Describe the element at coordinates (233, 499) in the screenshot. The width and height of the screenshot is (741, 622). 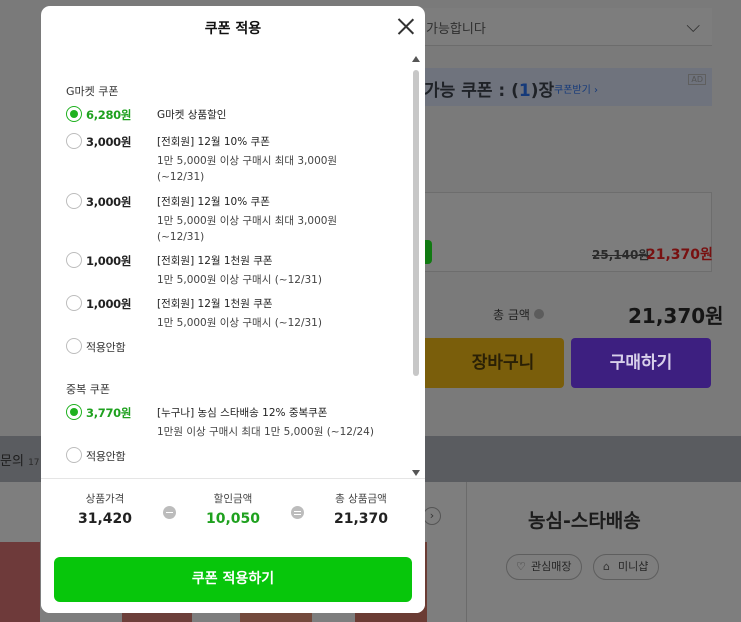
I see `summary-discount-label: 할인금액` at that location.